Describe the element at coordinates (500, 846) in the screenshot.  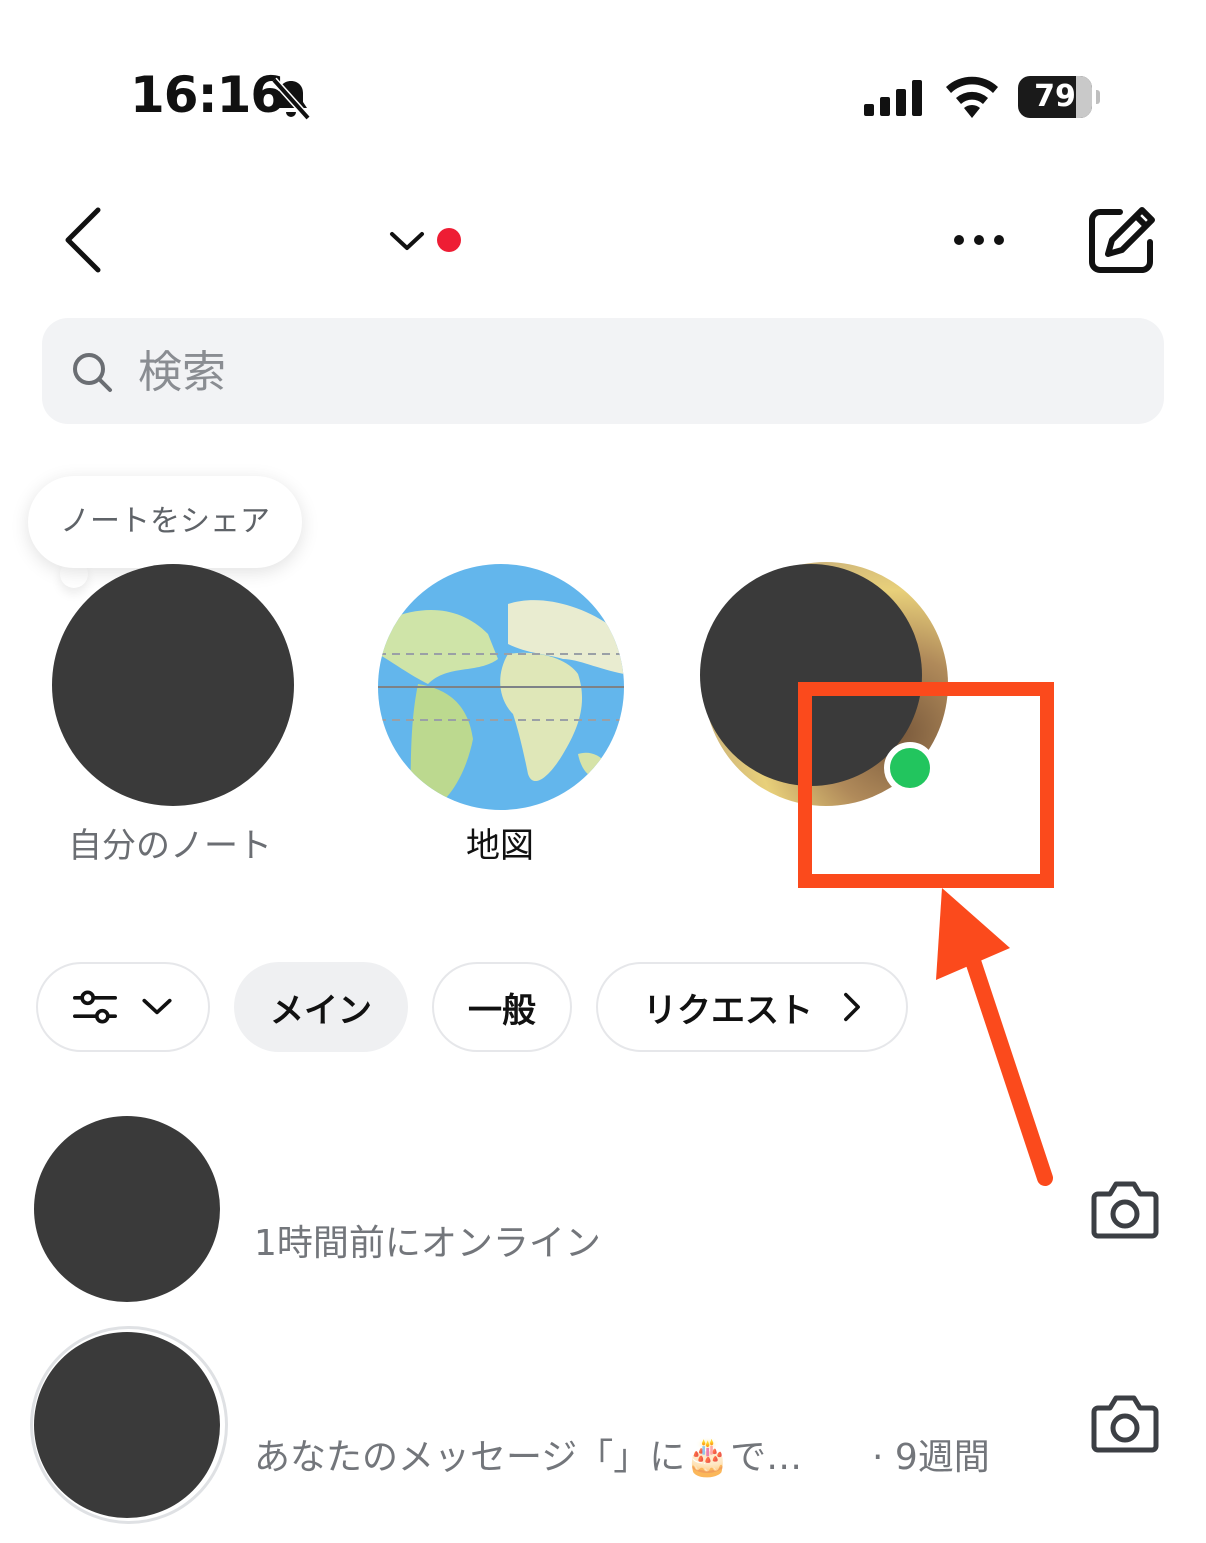
I see `map-label: 地図` at that location.